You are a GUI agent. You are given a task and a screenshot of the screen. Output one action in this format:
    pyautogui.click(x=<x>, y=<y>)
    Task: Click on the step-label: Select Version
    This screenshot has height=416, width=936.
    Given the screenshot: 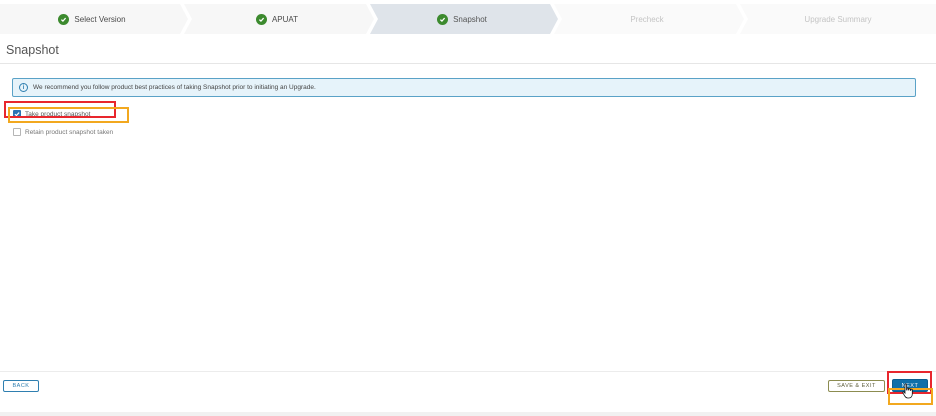 What is the action you would take?
    pyautogui.click(x=100, y=19)
    